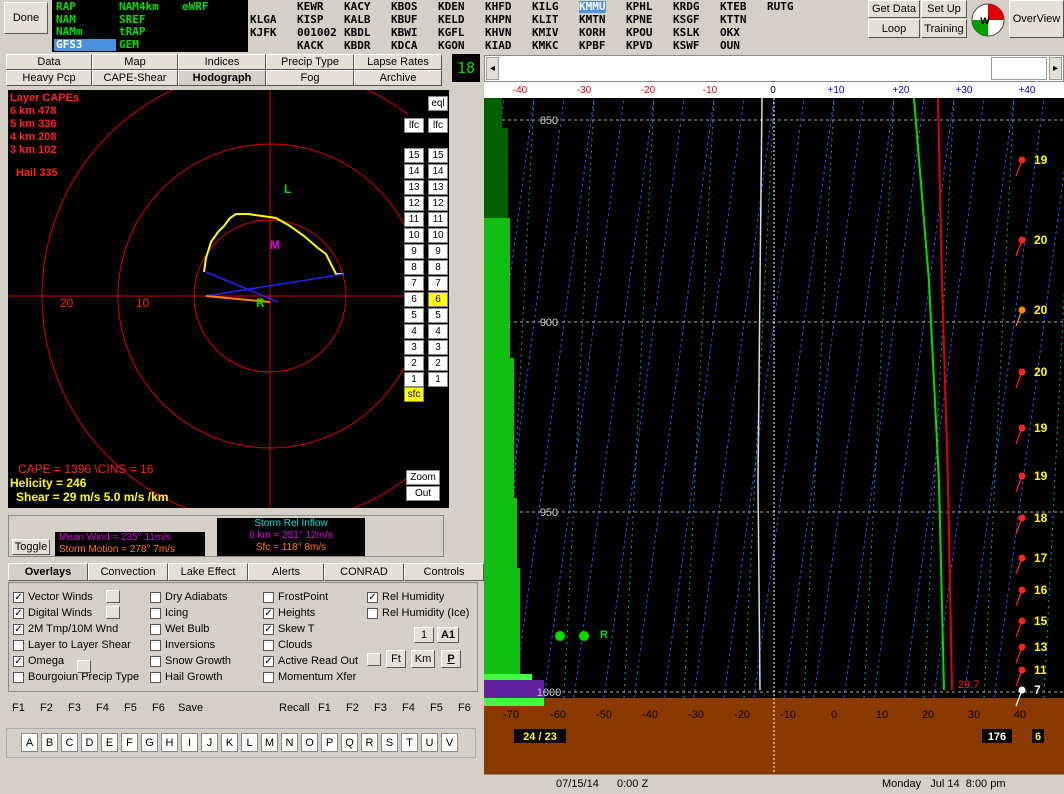 This screenshot has height=794, width=1064. I want to click on station-khvn: KHVN, so click(498, 33).